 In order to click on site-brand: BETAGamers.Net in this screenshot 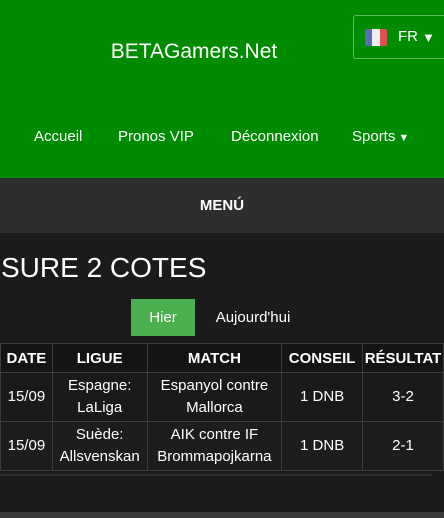, I will do `click(194, 52)`.